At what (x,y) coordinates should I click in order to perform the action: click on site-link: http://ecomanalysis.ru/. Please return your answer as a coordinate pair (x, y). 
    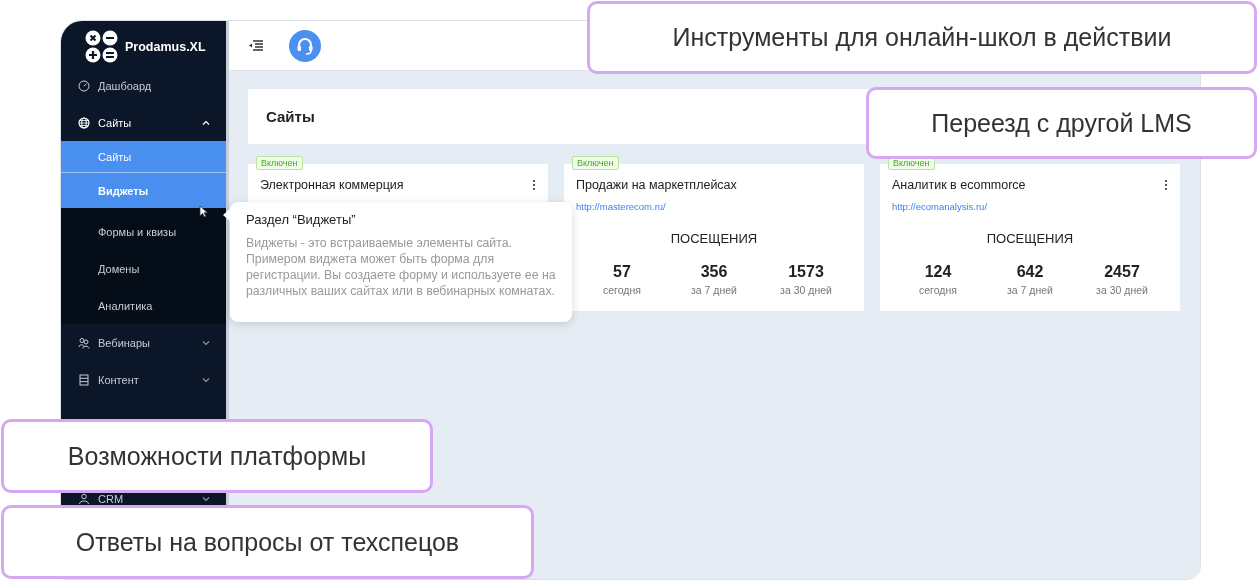
    Looking at the image, I should click on (940, 206).